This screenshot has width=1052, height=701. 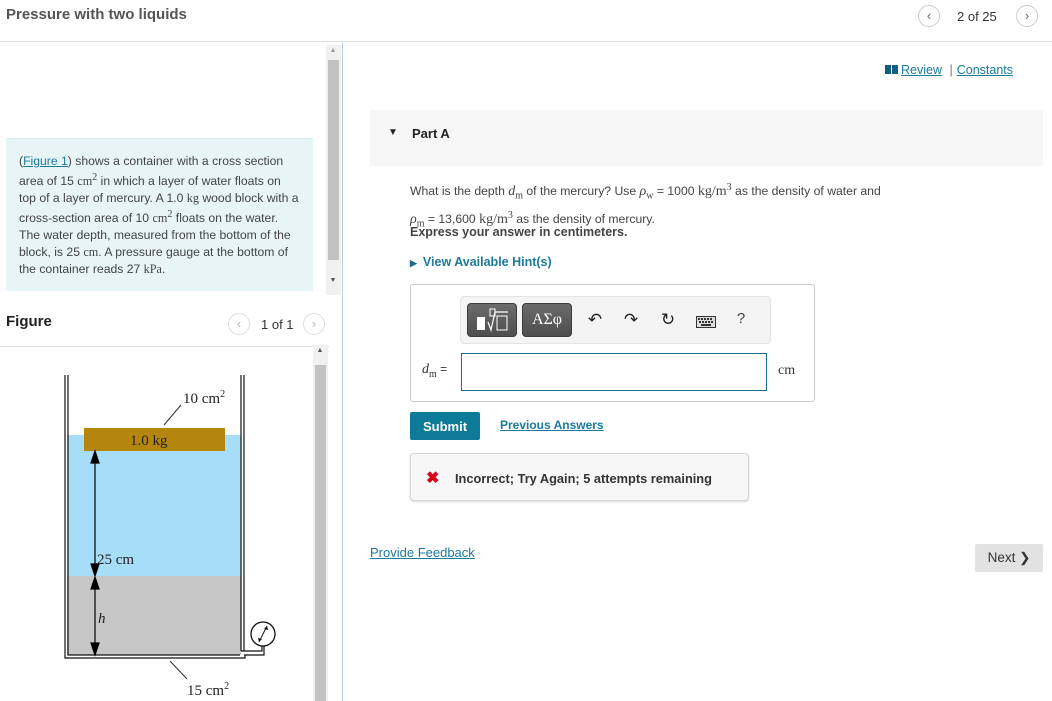 I want to click on next-button: Next ❯, so click(x=1009, y=558).